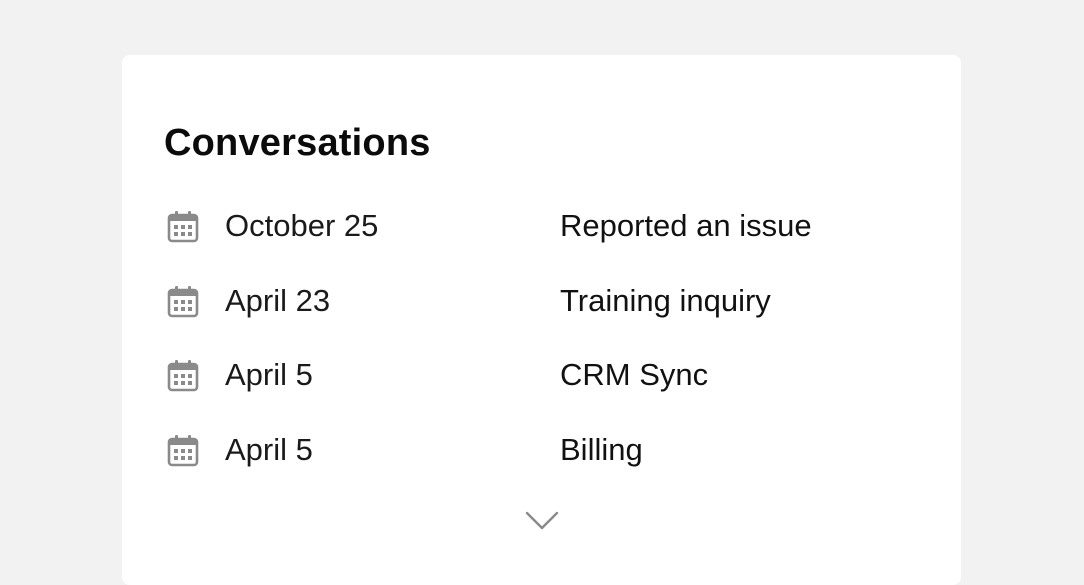 The width and height of the screenshot is (1084, 585). I want to click on conversation-row: April 5 Billing, so click(541, 450).